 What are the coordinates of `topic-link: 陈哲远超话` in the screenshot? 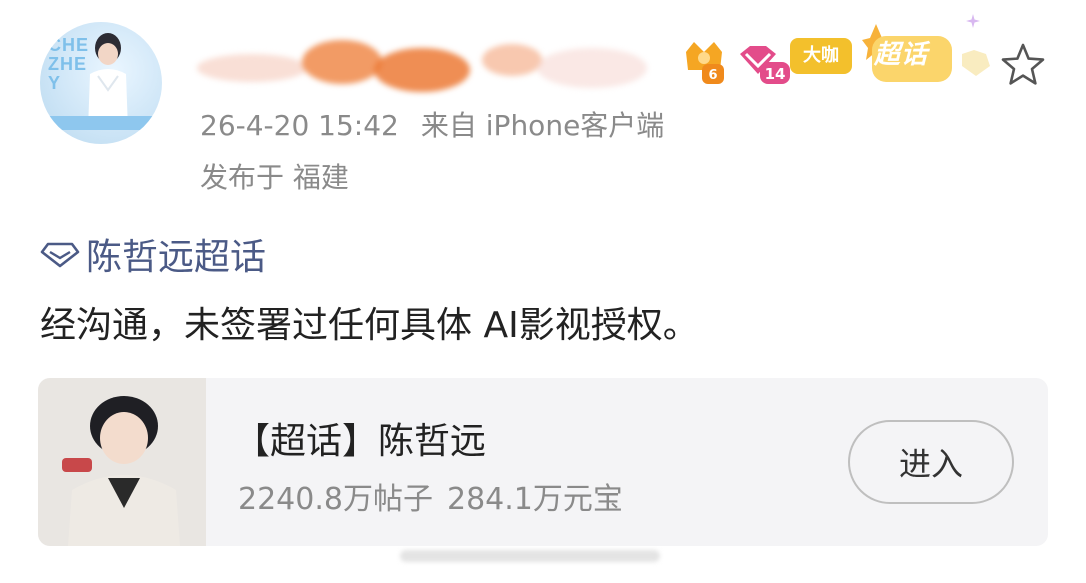 It's located at (153, 254).